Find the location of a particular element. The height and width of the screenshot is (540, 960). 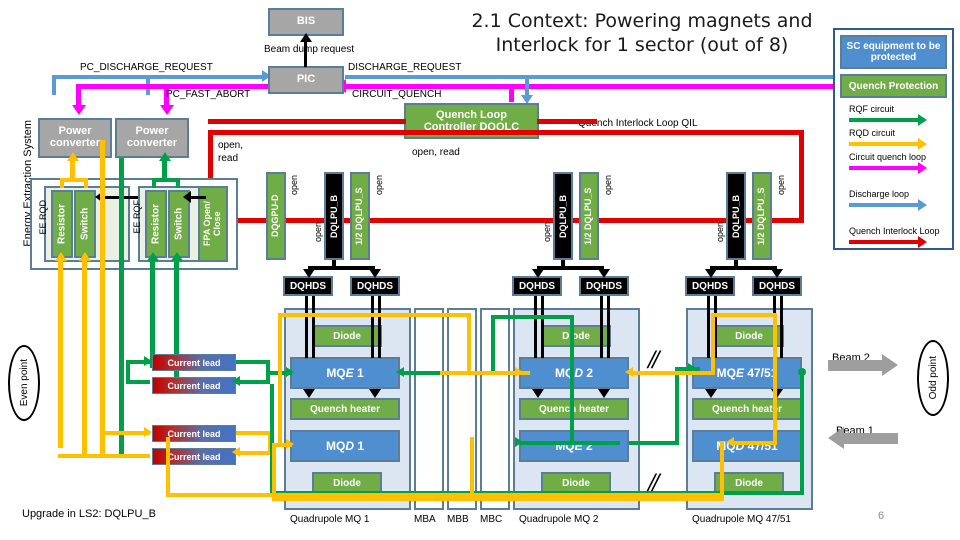

dqlpu-b-label-3: DQLPU_B is located at coordinates (736, 216).